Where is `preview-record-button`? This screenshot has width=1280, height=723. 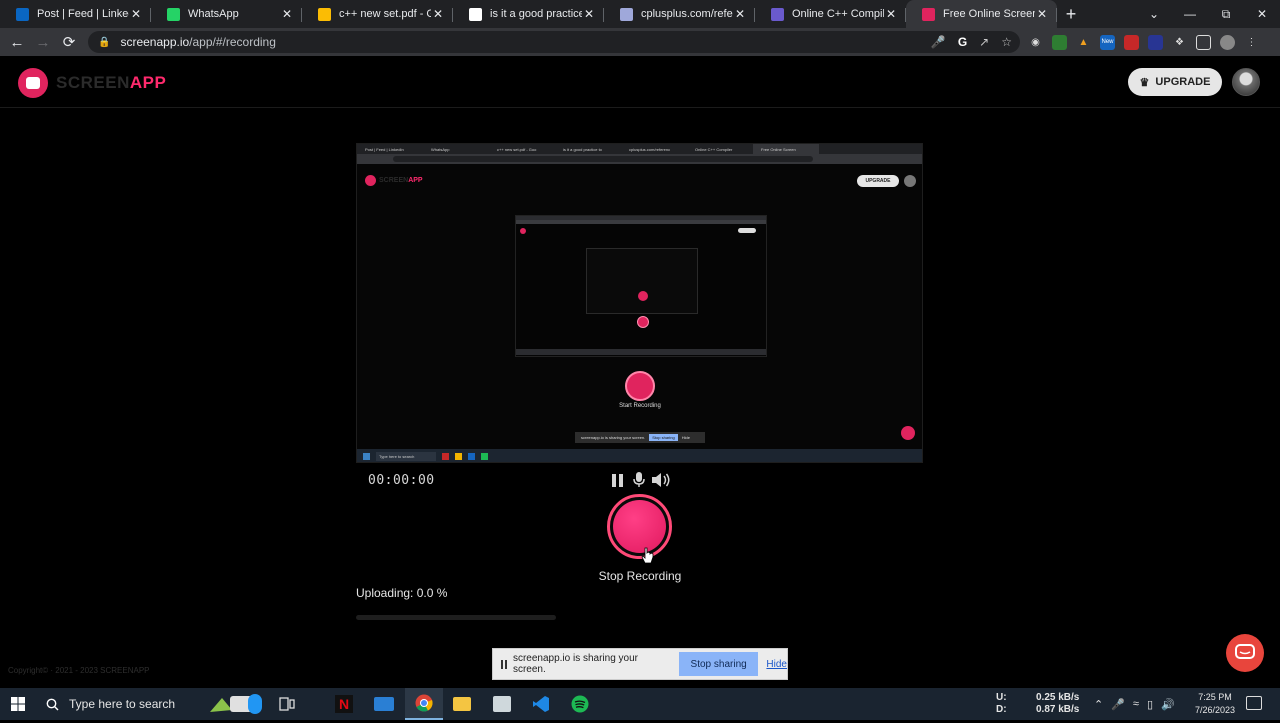
preview-record-button is located at coordinates (640, 386).